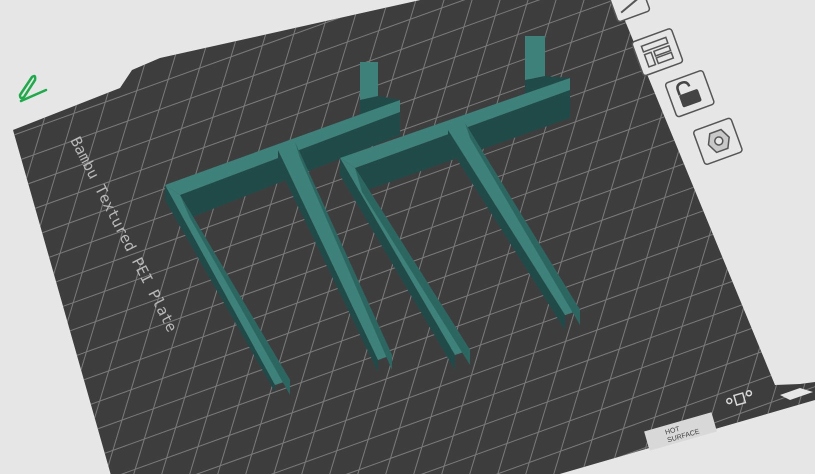 The height and width of the screenshot is (474, 815). Describe the element at coordinates (796, 394) in the screenshot. I see `plate-corner-marker` at that location.